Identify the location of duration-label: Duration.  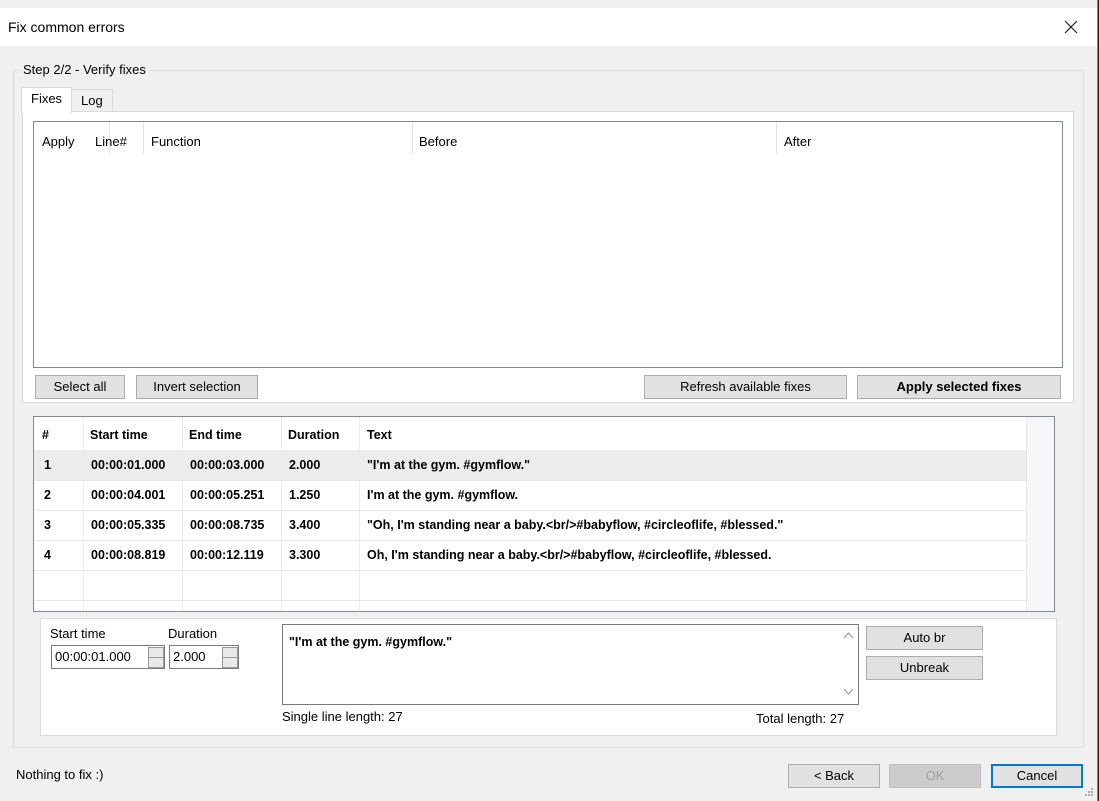
(193, 633).